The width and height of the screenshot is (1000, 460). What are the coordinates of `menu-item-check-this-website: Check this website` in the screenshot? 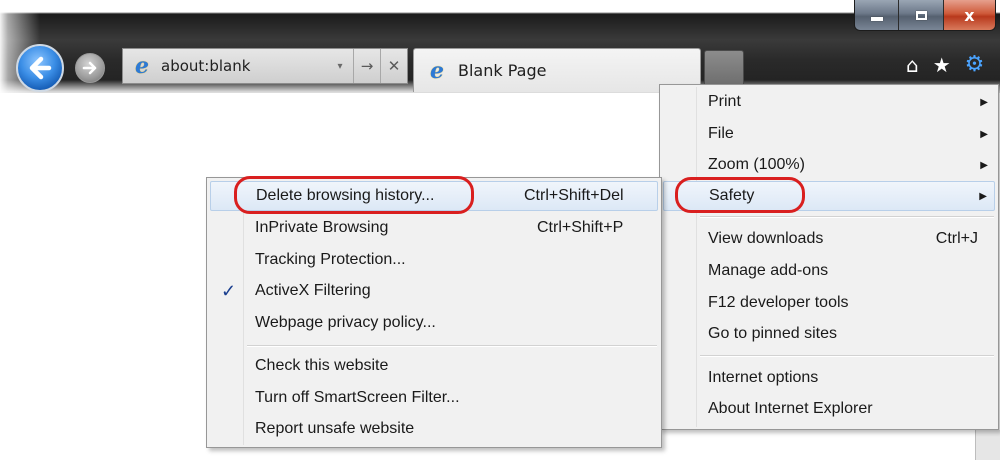 It's located at (434, 366).